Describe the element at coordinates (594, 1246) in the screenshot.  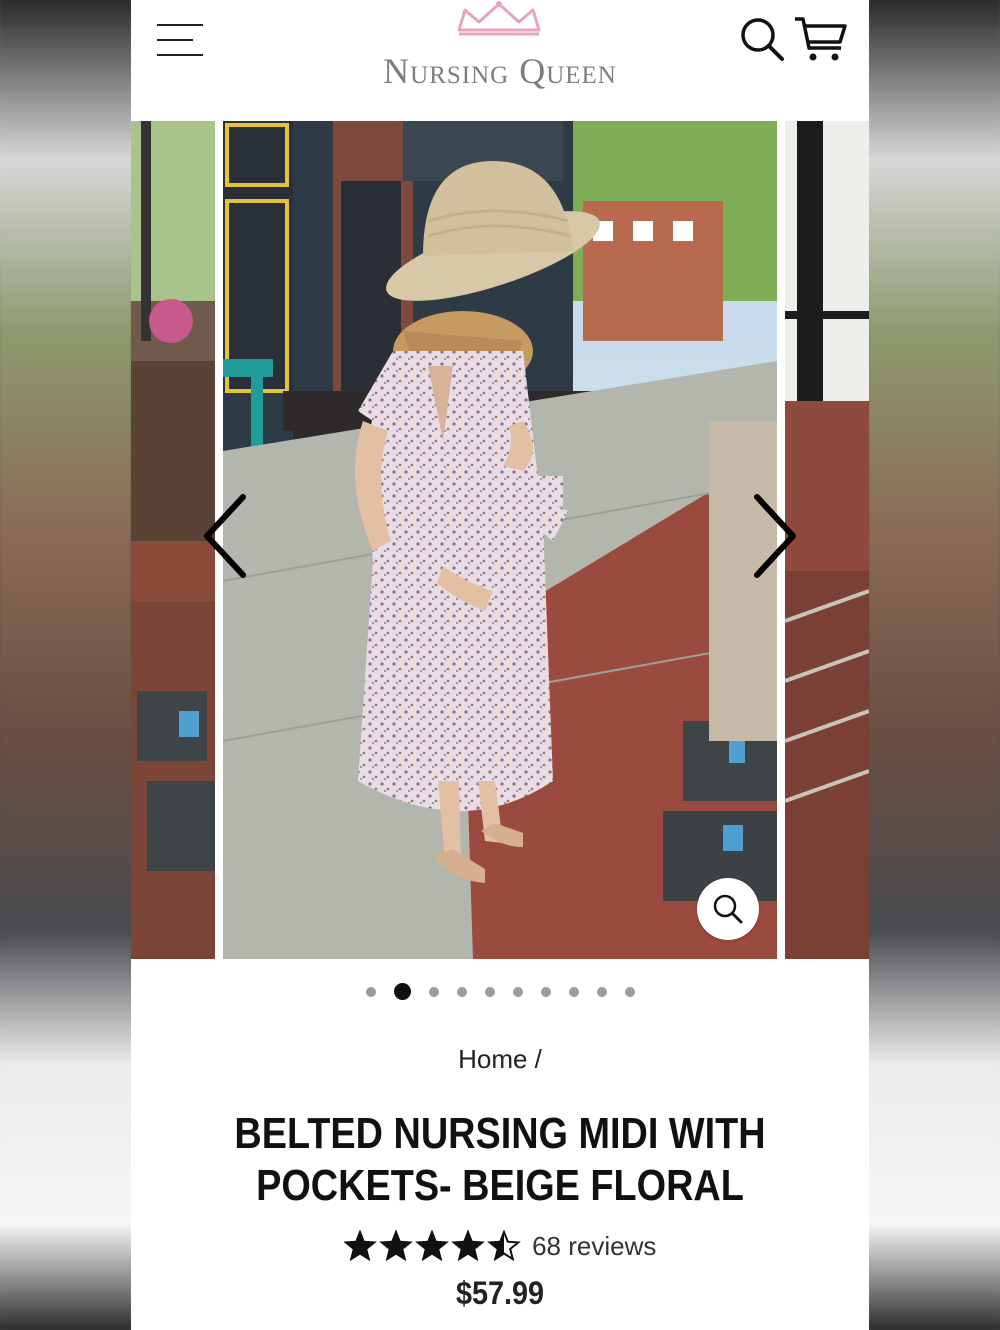
I see `reviews-link: 68 reviews` at that location.